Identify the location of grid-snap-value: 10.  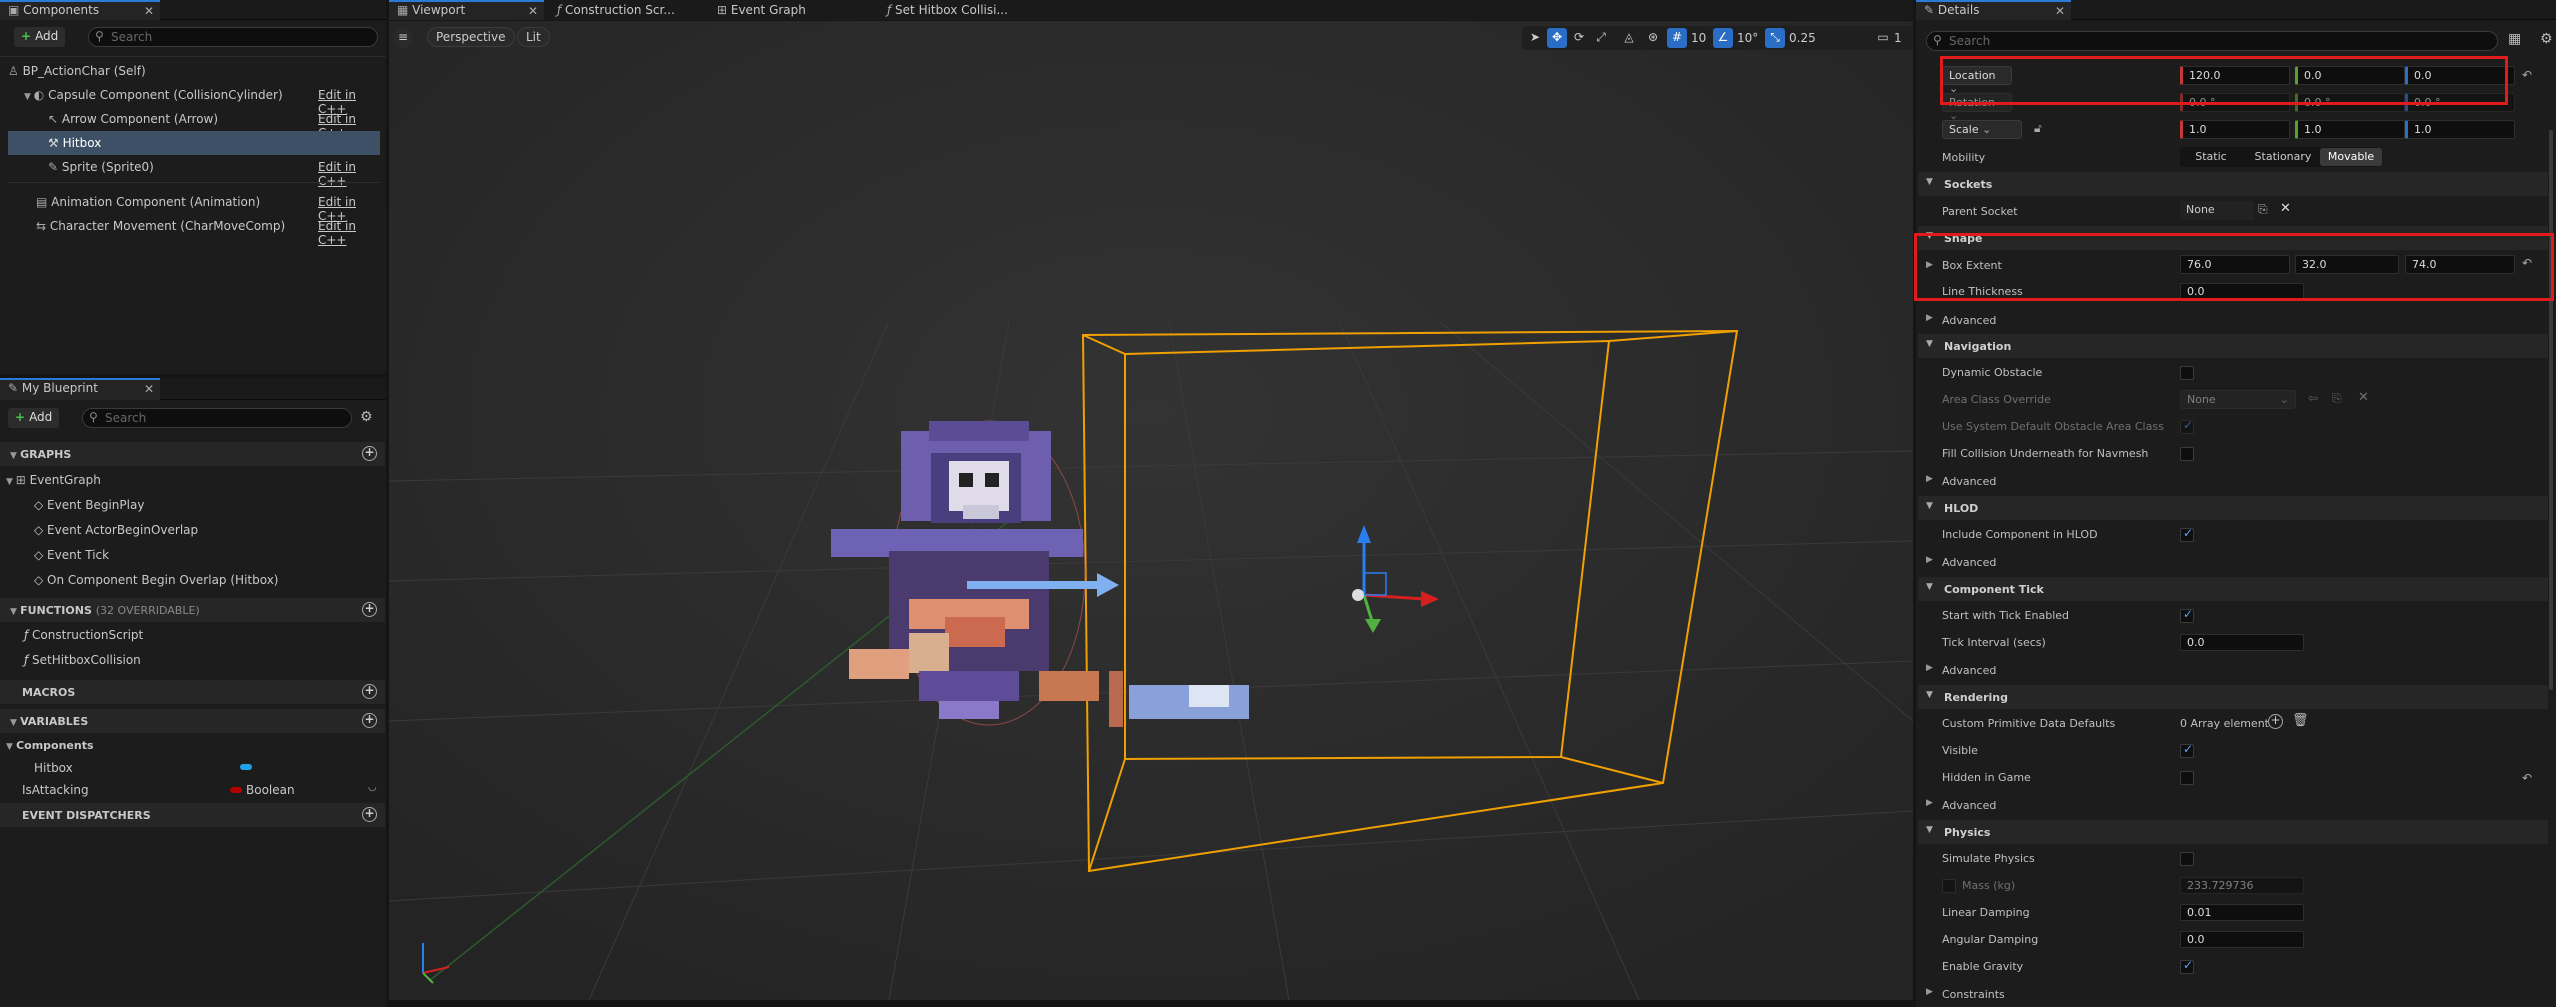
(1698, 38).